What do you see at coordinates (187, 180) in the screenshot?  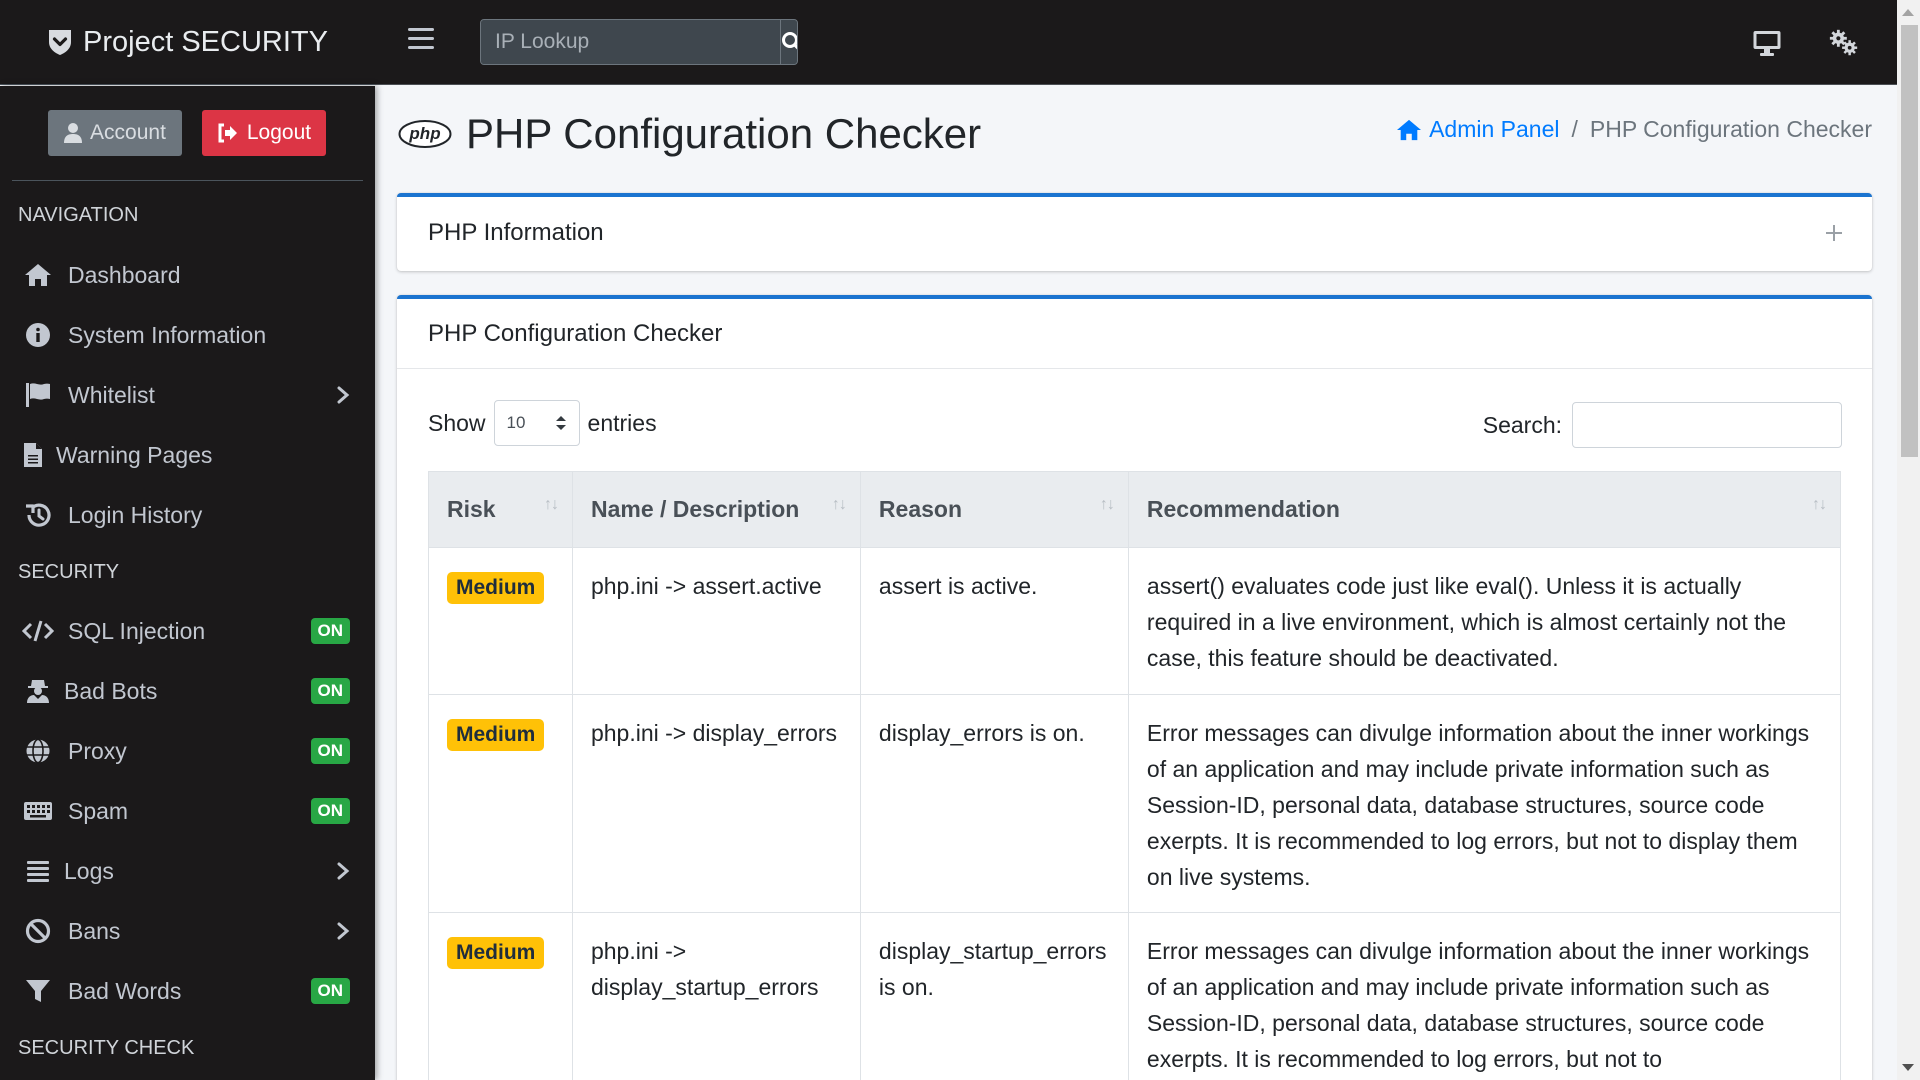 I see `sidebar-divider` at bounding box center [187, 180].